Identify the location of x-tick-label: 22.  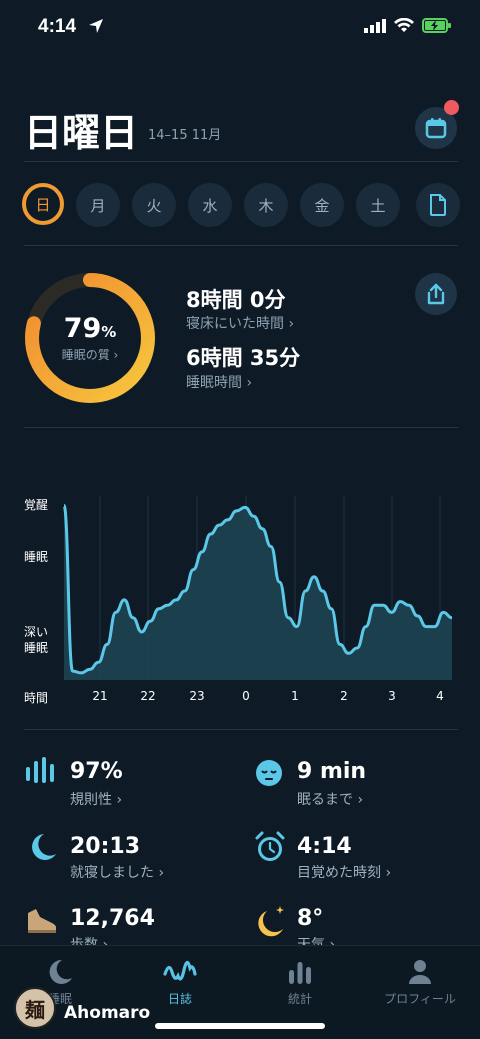
(148, 696).